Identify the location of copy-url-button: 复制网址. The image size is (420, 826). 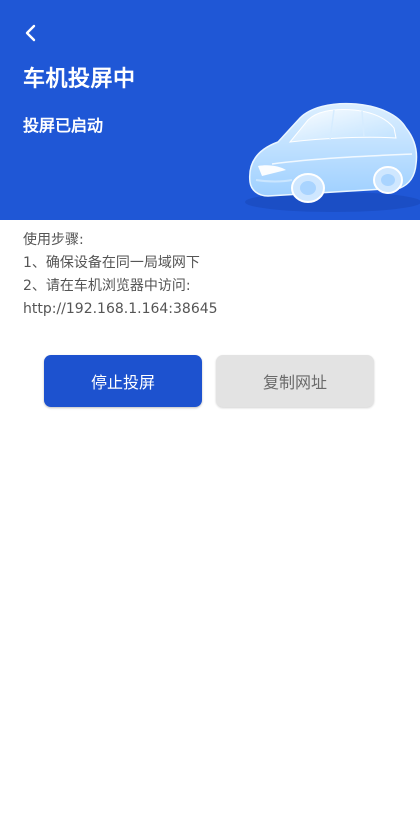
(295, 381).